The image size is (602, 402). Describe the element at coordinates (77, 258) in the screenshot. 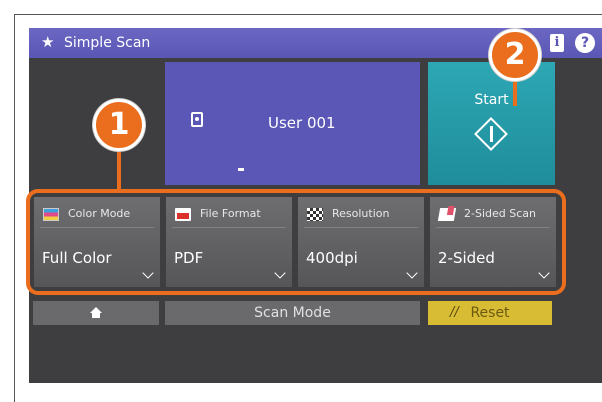

I see `color-mode-value: Full Color` at that location.